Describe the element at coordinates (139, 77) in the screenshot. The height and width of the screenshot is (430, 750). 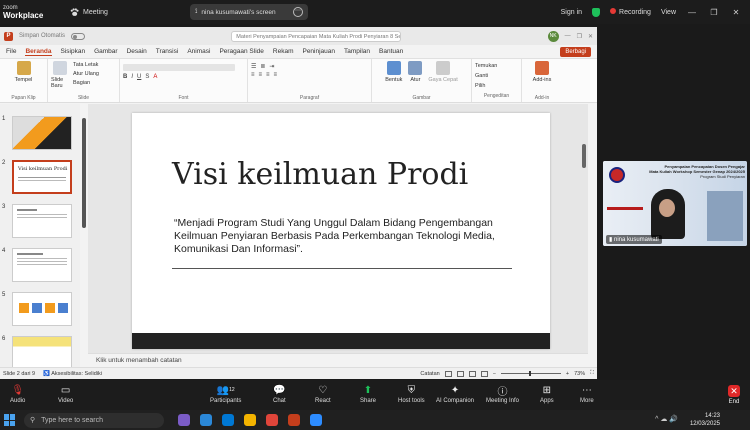
I see `underline-icon: U` at that location.